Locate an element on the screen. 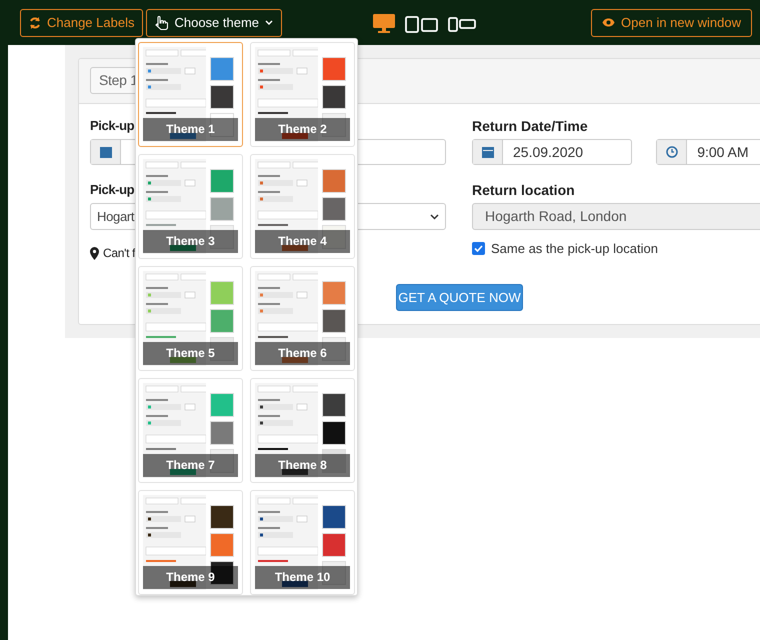  calendar-icon is located at coordinates (106, 152).